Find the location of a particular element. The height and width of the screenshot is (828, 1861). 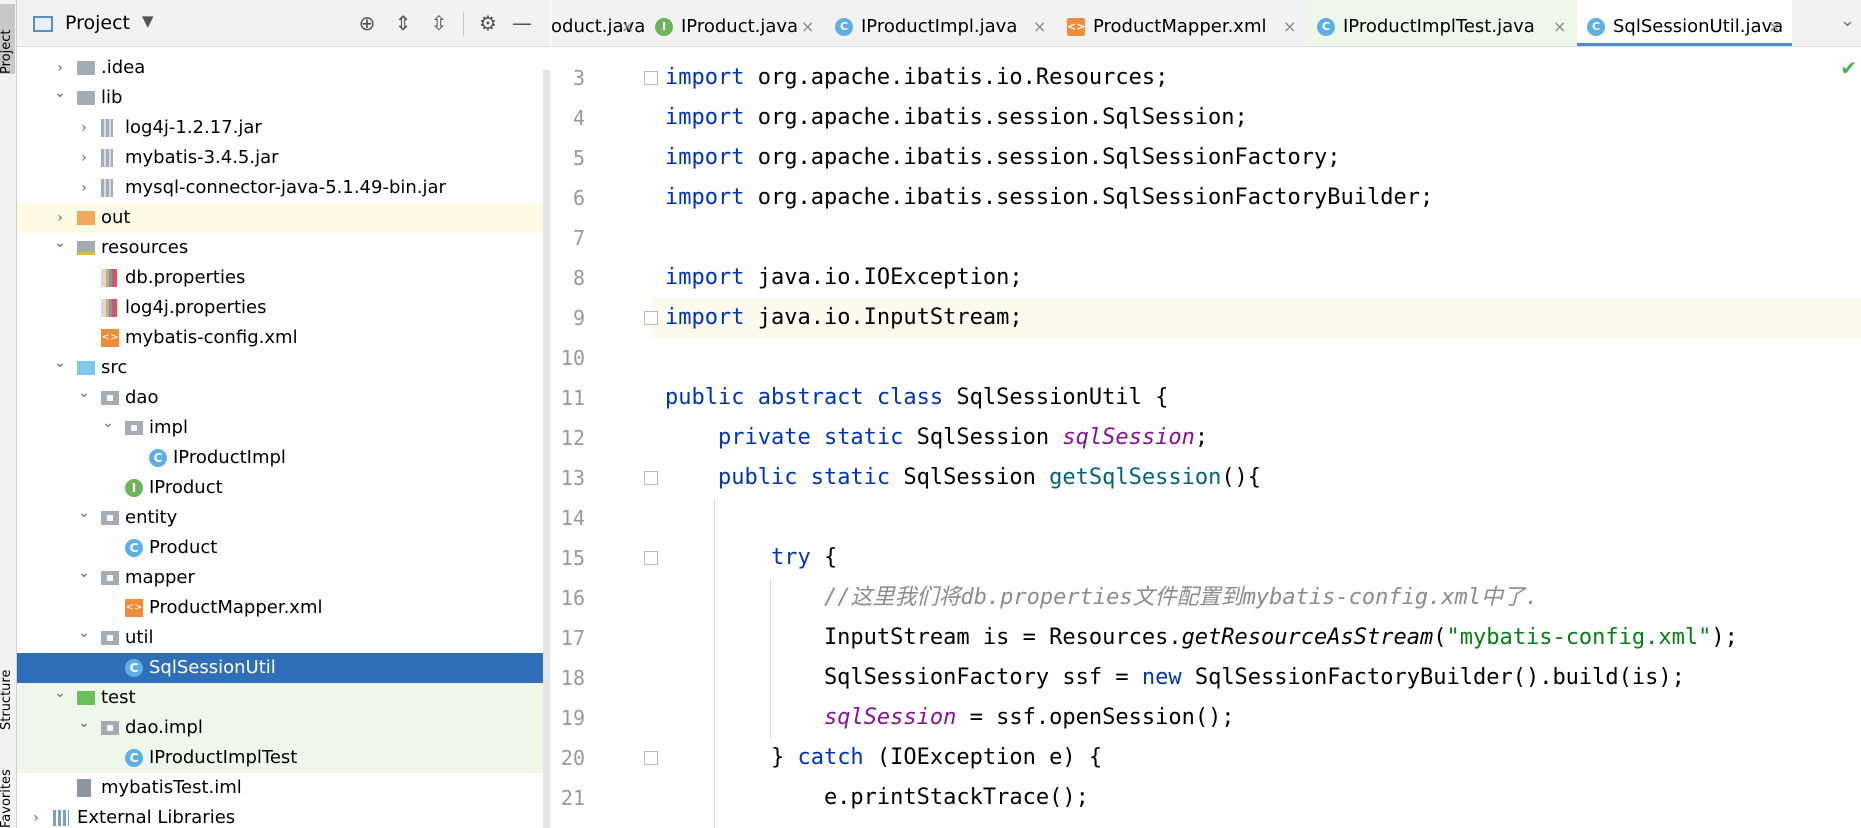

code-line: import java.io.IOException; is located at coordinates (1206, 278).